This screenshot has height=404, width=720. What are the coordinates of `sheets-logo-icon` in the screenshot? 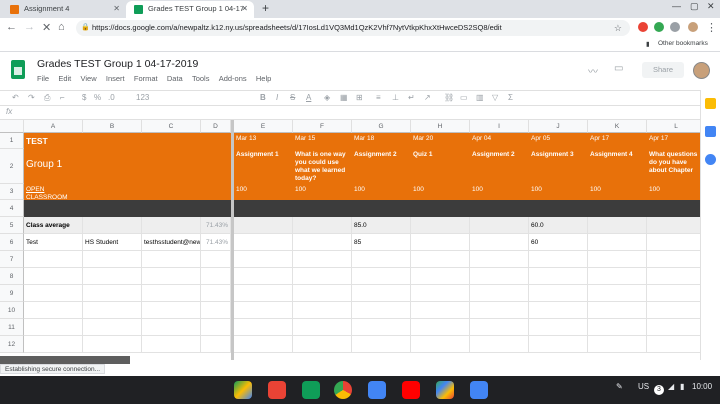 It's located at (18, 69).